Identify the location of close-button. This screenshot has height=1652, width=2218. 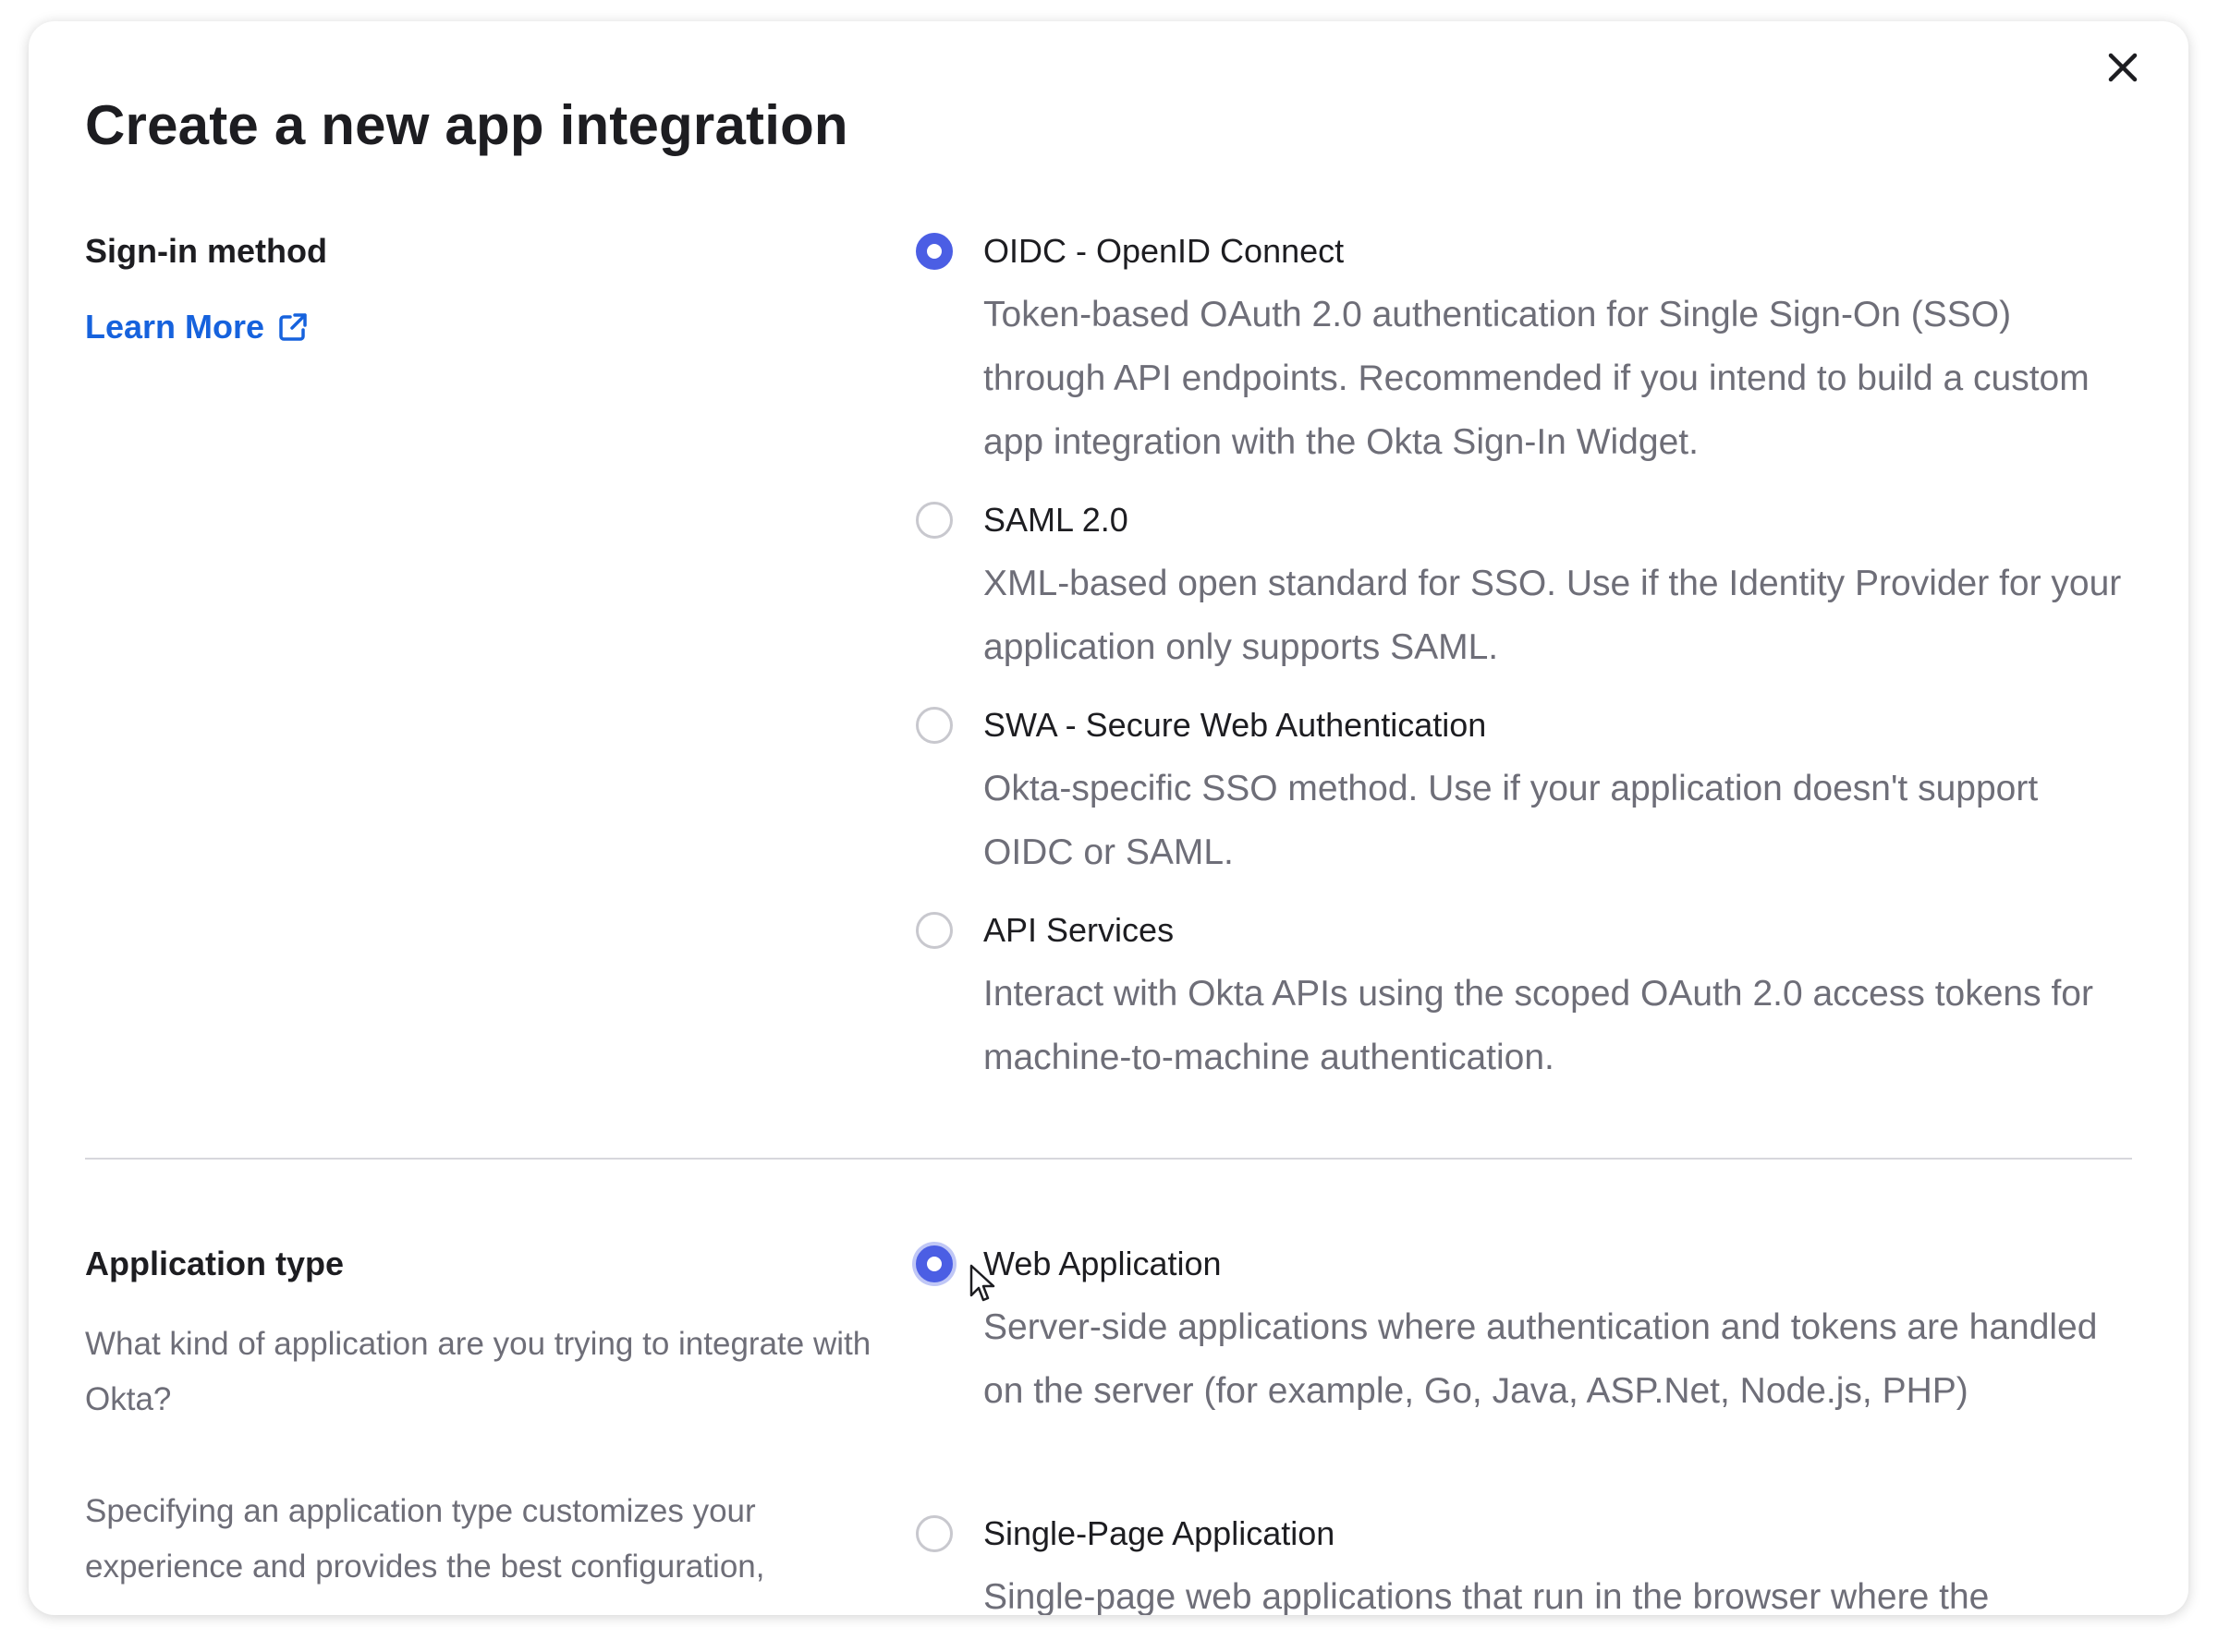
(2123, 67).